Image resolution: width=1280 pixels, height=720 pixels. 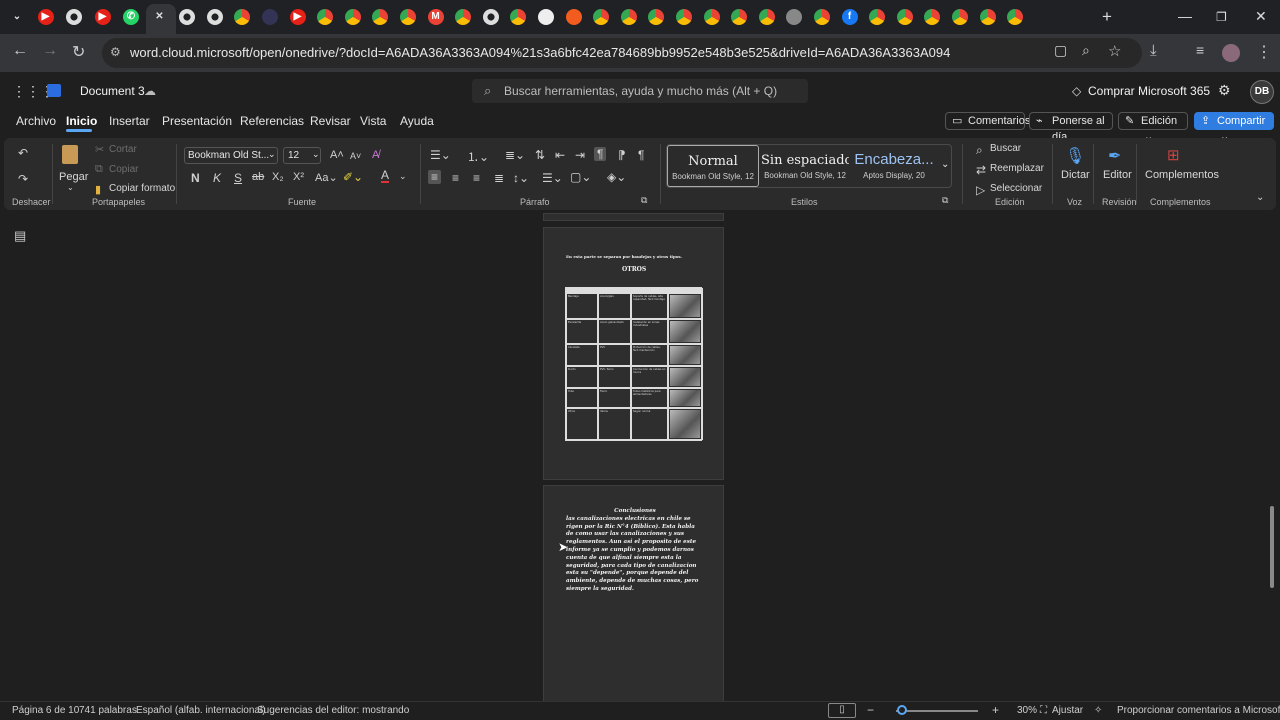 I want to click on tab-inicio: Inicio, so click(x=81, y=121).